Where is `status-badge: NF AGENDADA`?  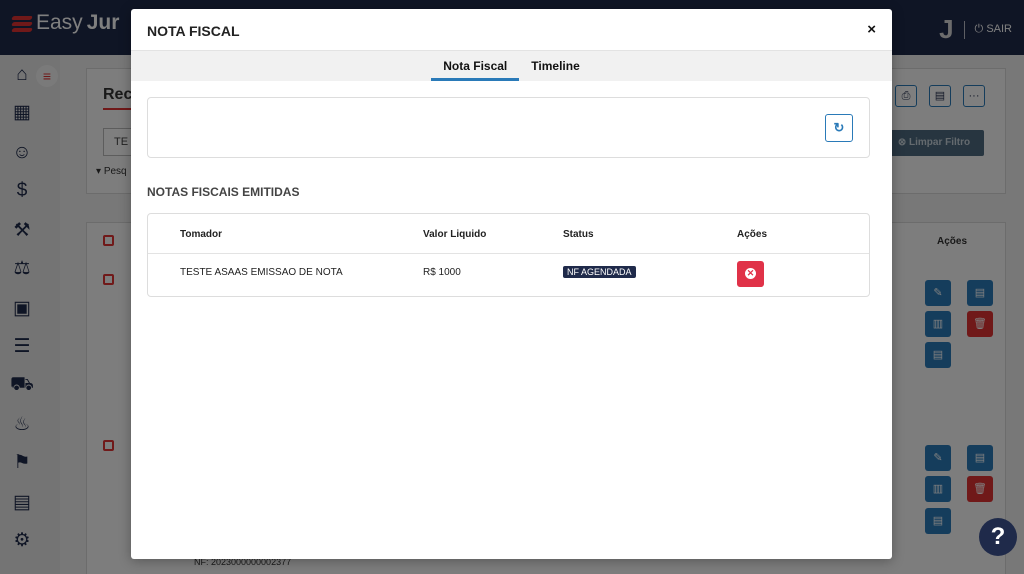 status-badge: NF AGENDADA is located at coordinates (599, 272).